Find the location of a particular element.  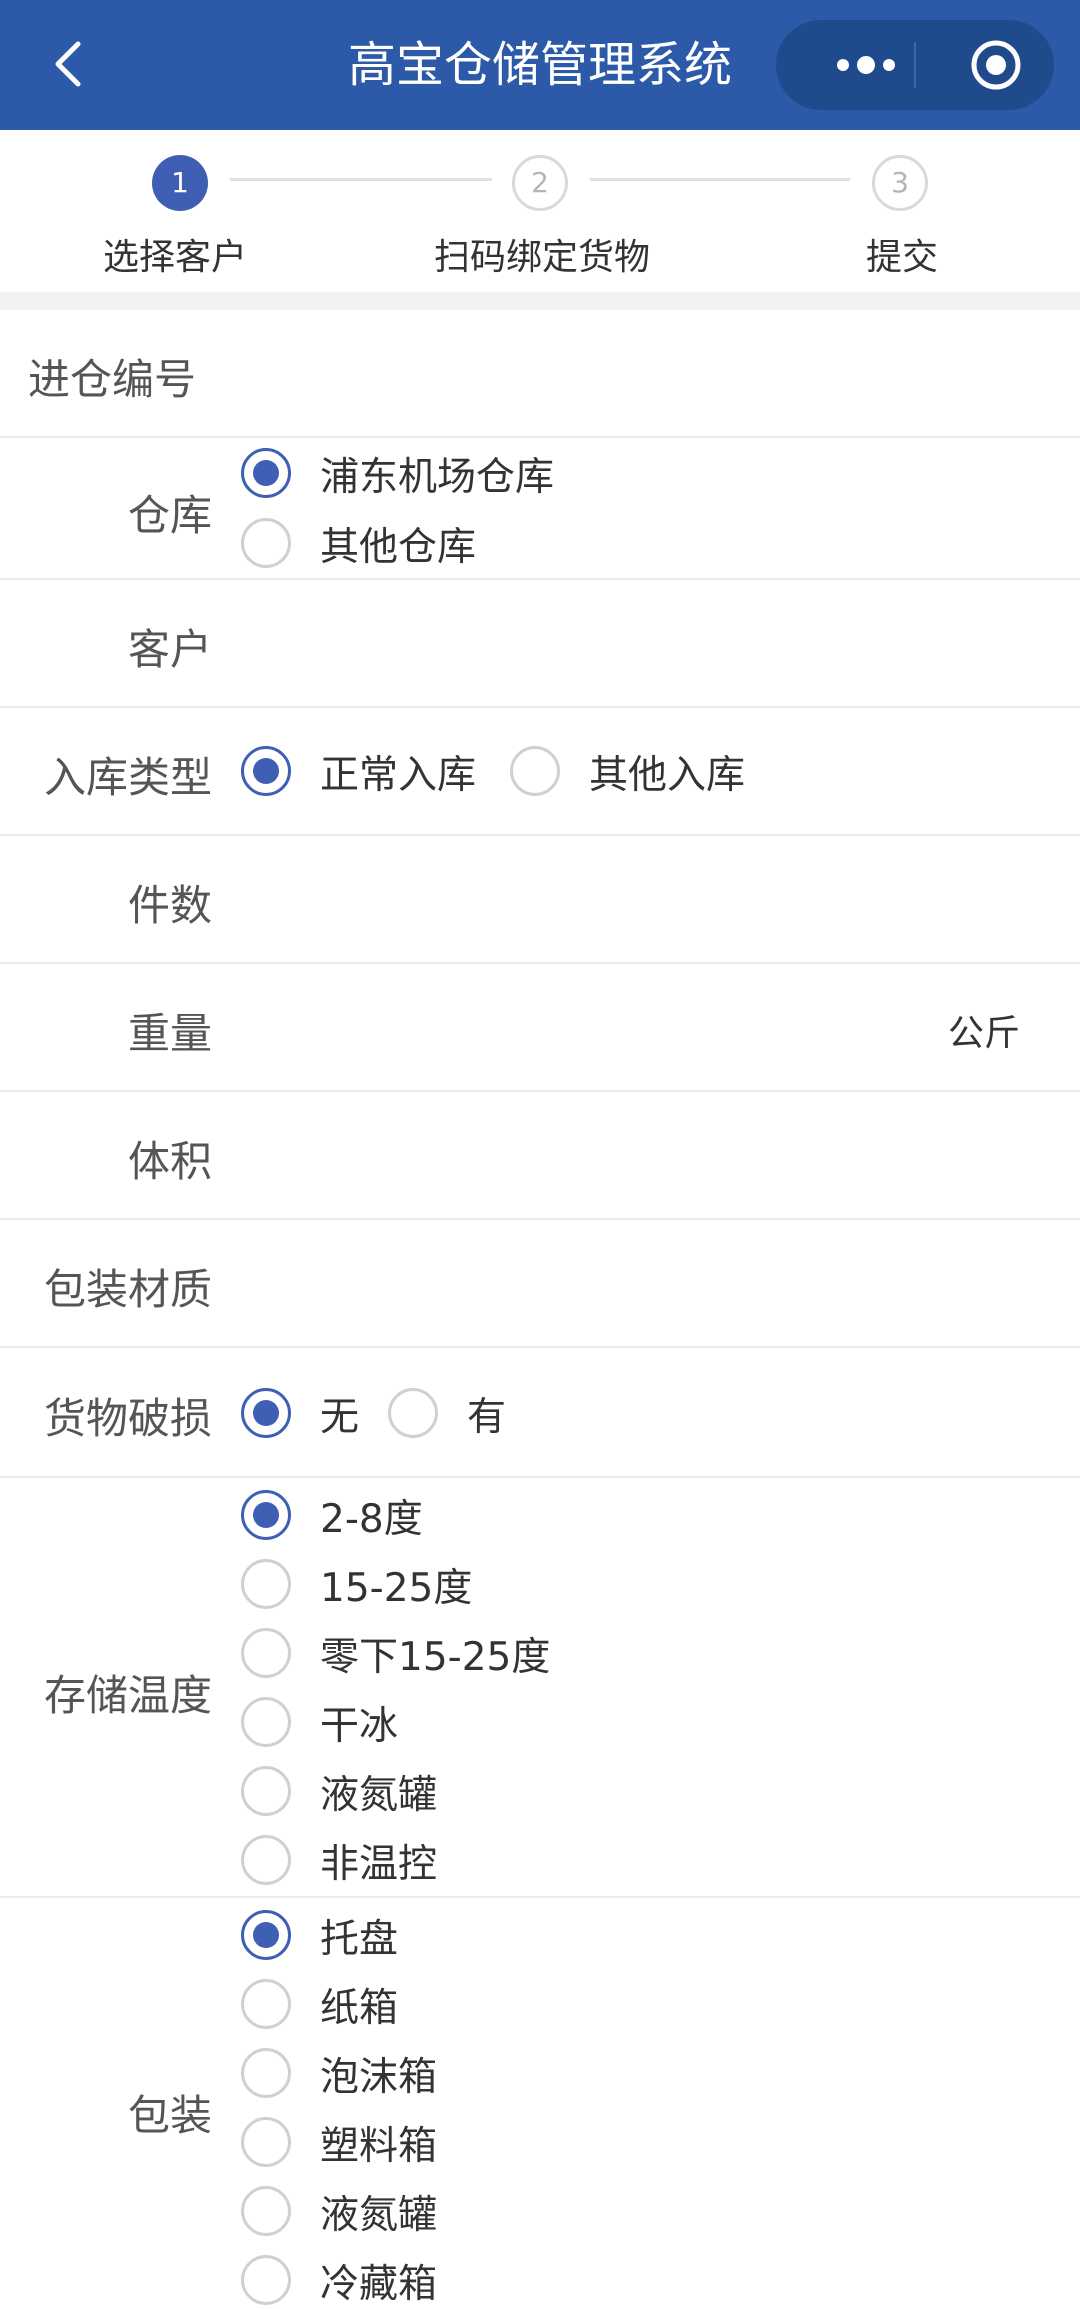

packaging-option: 塑料箱 is located at coordinates (378, 2143).